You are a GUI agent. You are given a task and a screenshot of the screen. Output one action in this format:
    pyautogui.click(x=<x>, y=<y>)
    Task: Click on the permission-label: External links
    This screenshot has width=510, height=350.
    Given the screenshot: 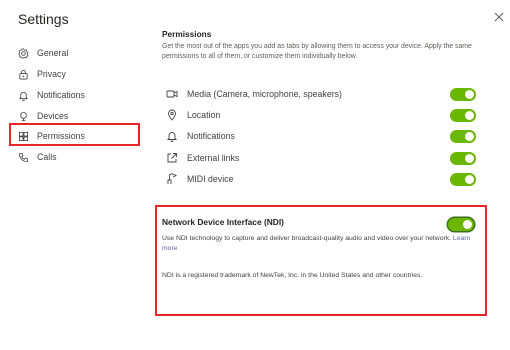 What is the action you would take?
    pyautogui.click(x=213, y=158)
    